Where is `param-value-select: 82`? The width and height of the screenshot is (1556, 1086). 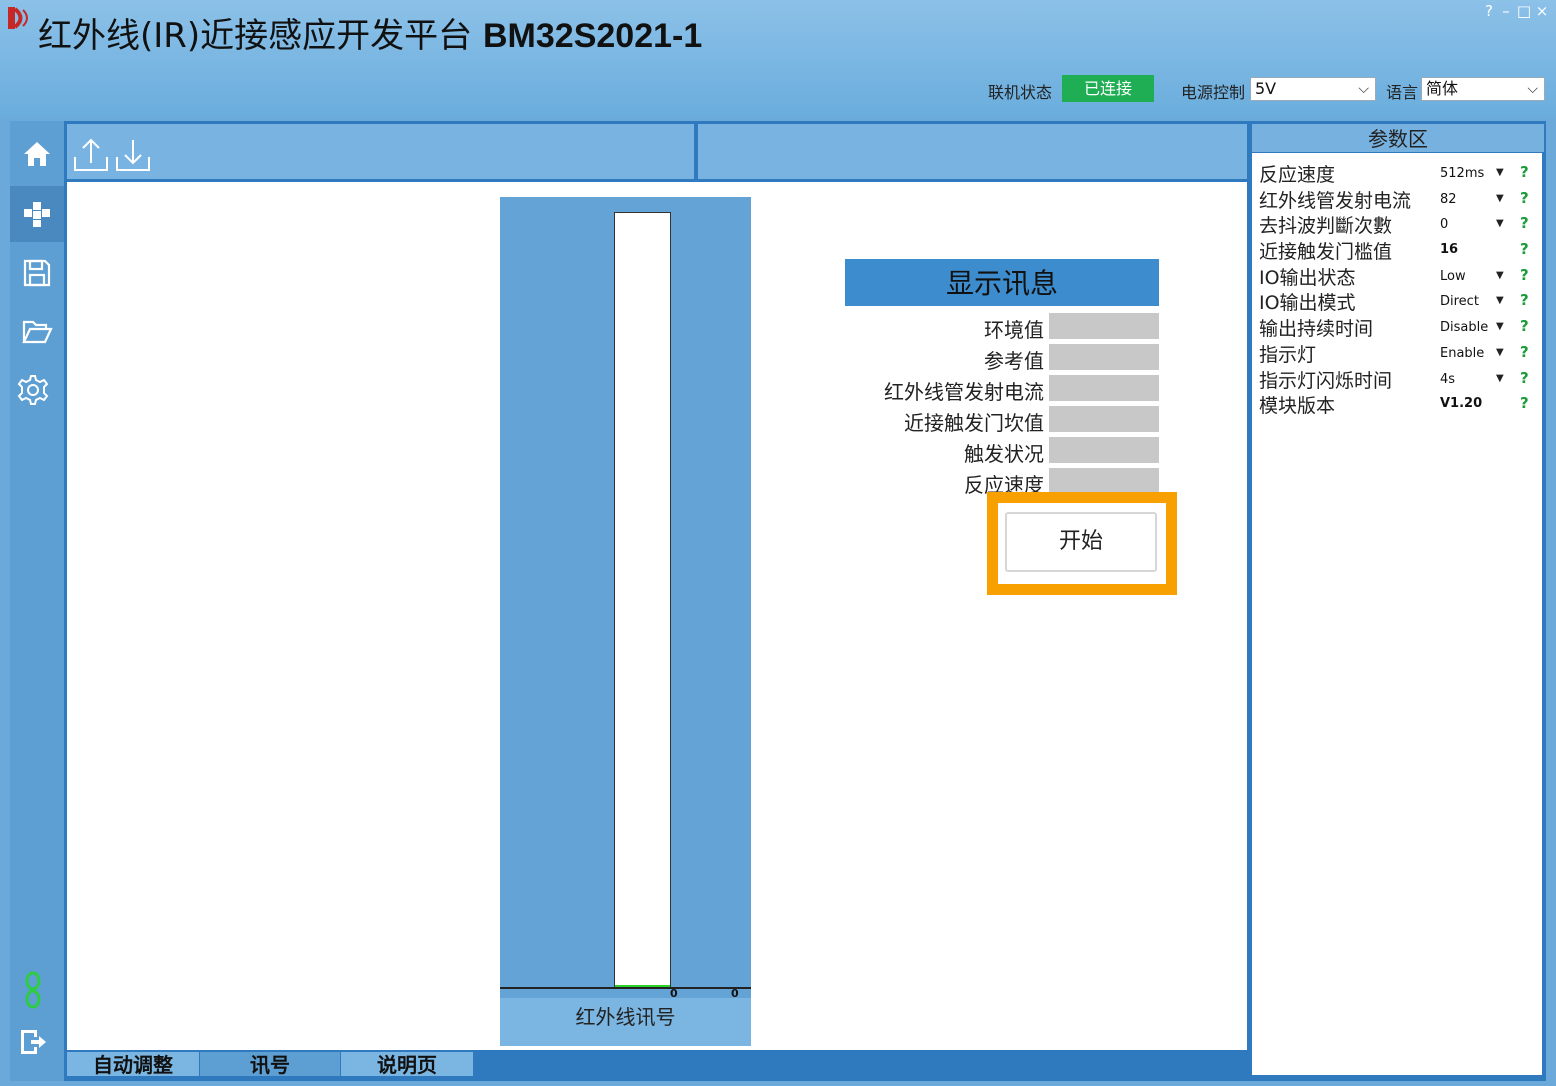
param-value-select: 82 is located at coordinates (1448, 199).